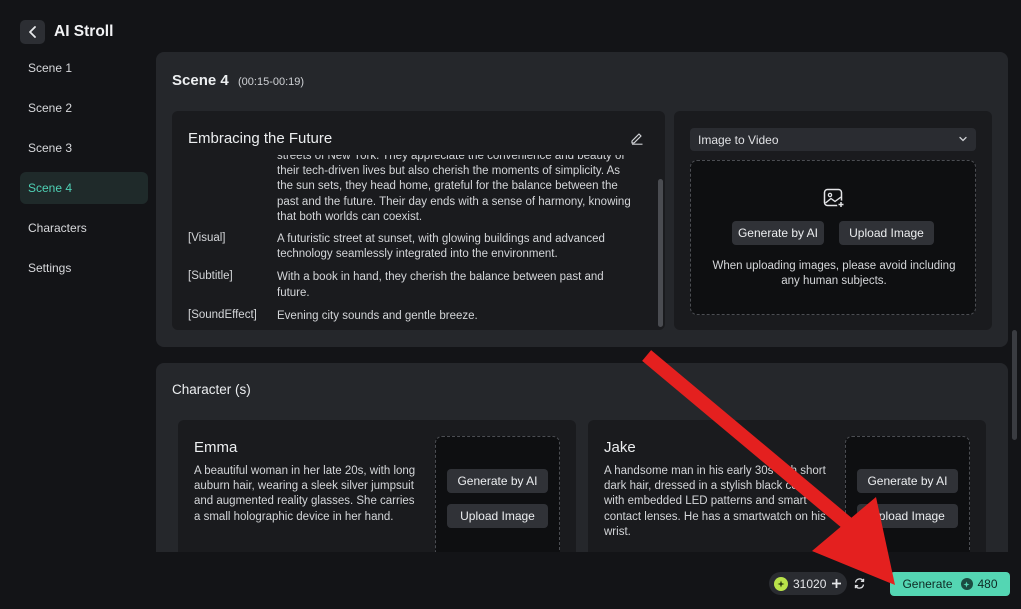 This screenshot has width=1021, height=609. Describe the element at coordinates (84, 108) in the screenshot. I see `sidebar-item-scene-2: Scene 2` at that location.